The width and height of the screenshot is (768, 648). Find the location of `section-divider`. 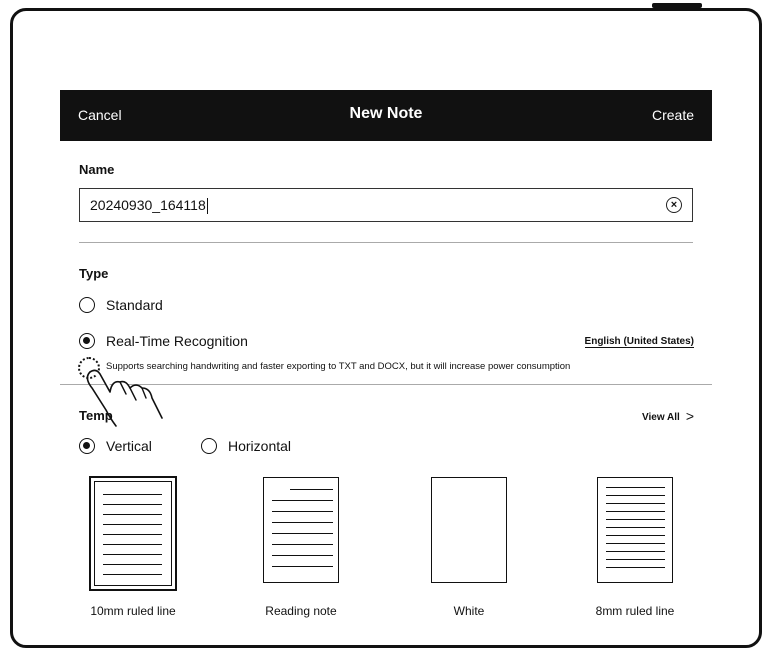

section-divider is located at coordinates (386, 384).